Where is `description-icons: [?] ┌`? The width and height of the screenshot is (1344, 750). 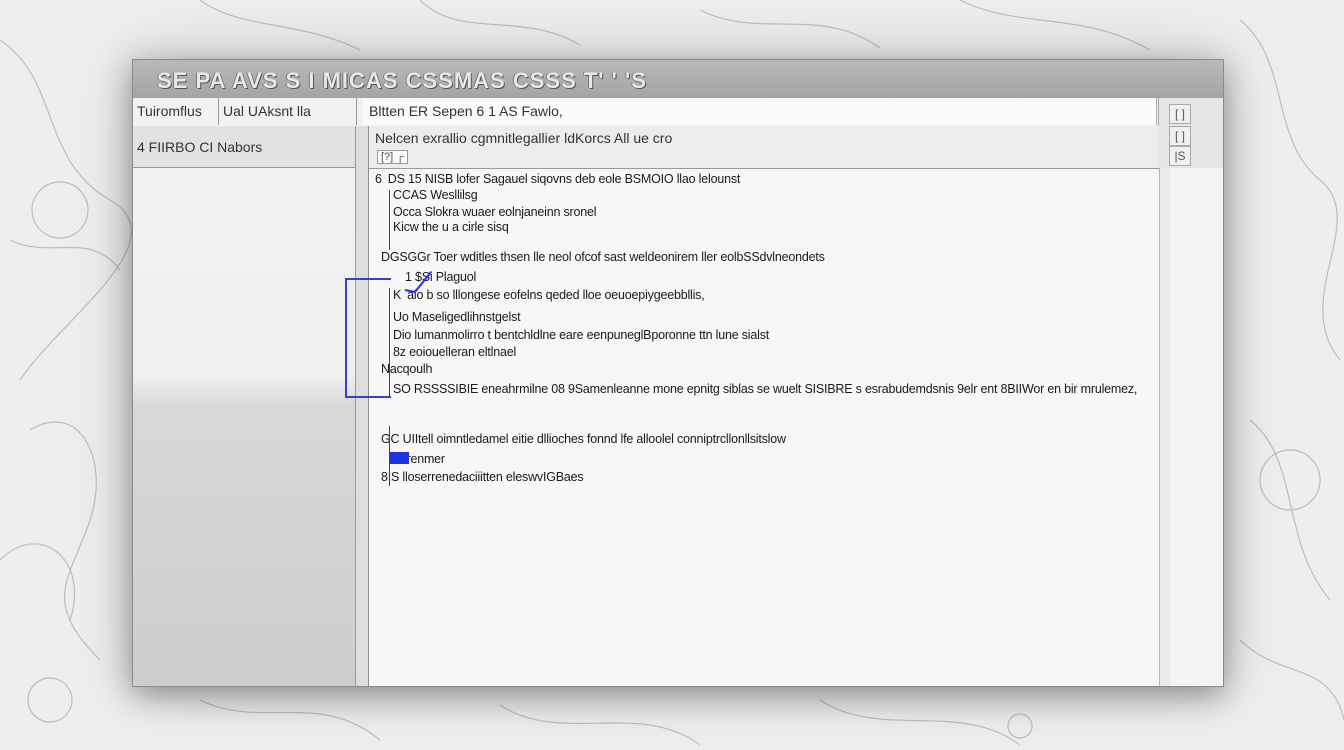 description-icons: [?] ┌ is located at coordinates (393, 157).